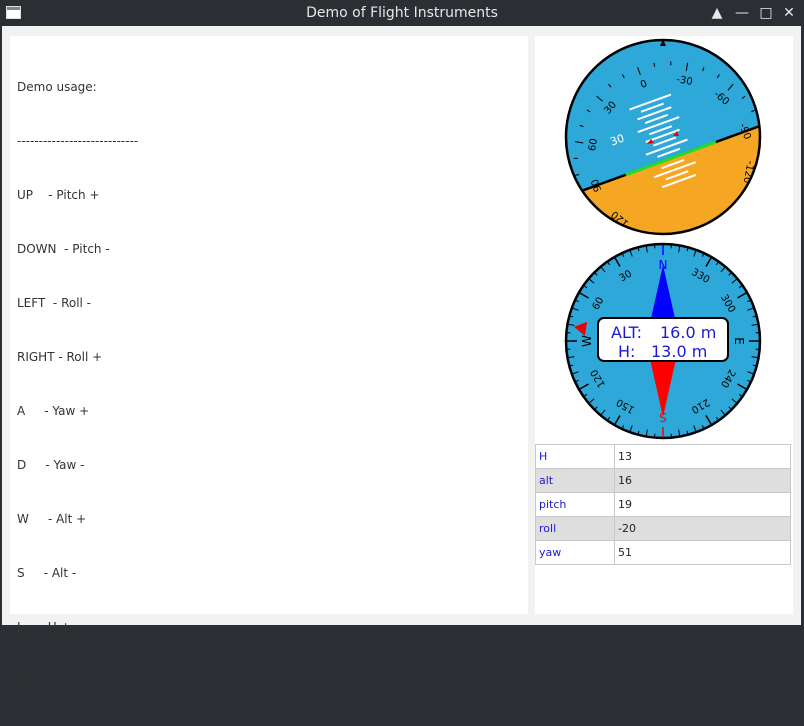  I want to click on minimize-button: —, so click(742, 13).